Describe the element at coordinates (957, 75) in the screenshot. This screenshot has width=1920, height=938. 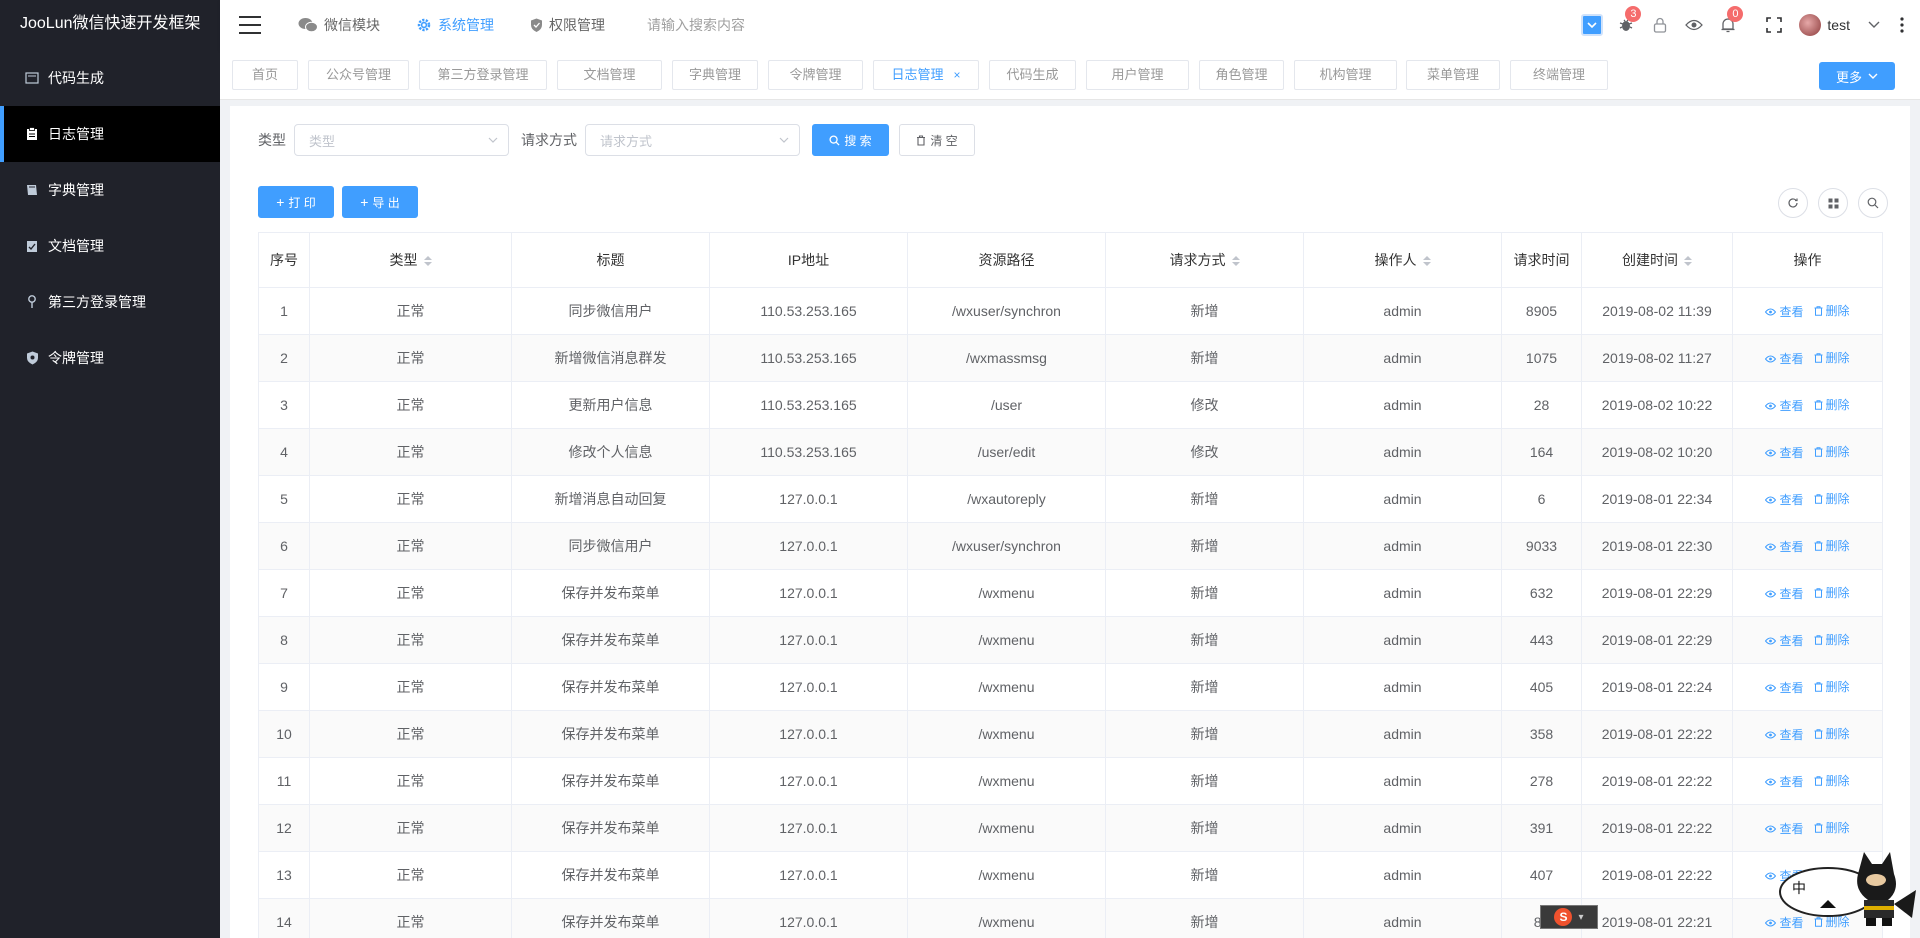
I see `close-icon: ×` at that location.